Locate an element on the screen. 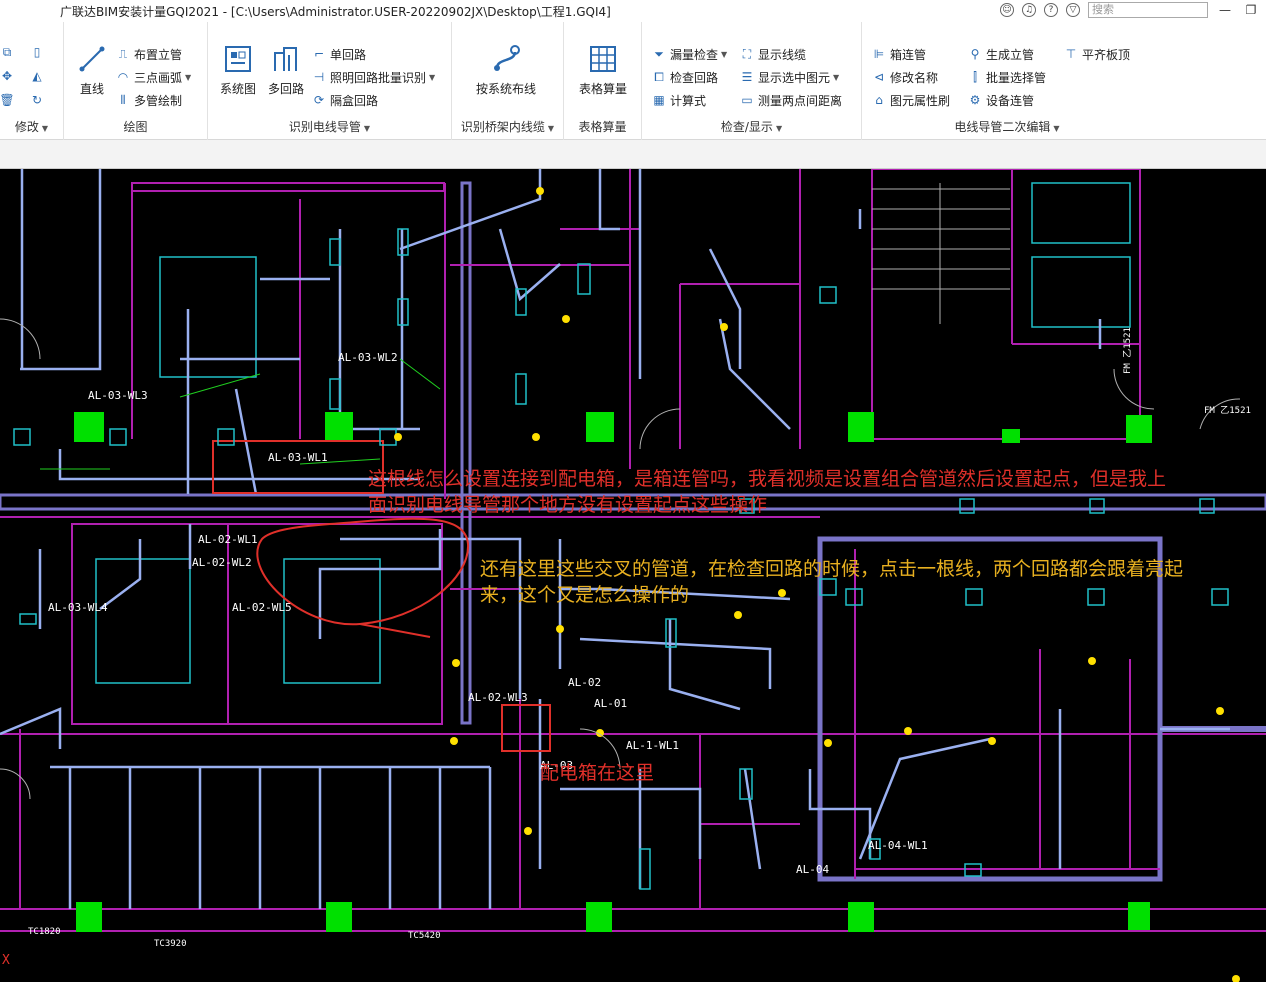 The width and height of the screenshot is (1266, 982). label-alwl1: AL-1-WL1 is located at coordinates (652, 745).